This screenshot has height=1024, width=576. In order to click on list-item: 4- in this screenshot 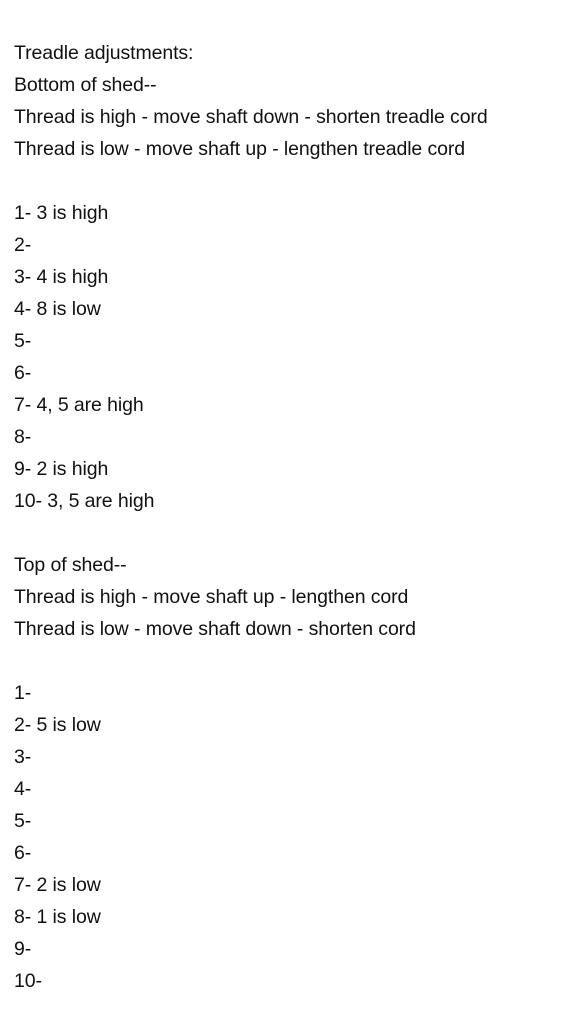, I will do `click(23, 789)`.